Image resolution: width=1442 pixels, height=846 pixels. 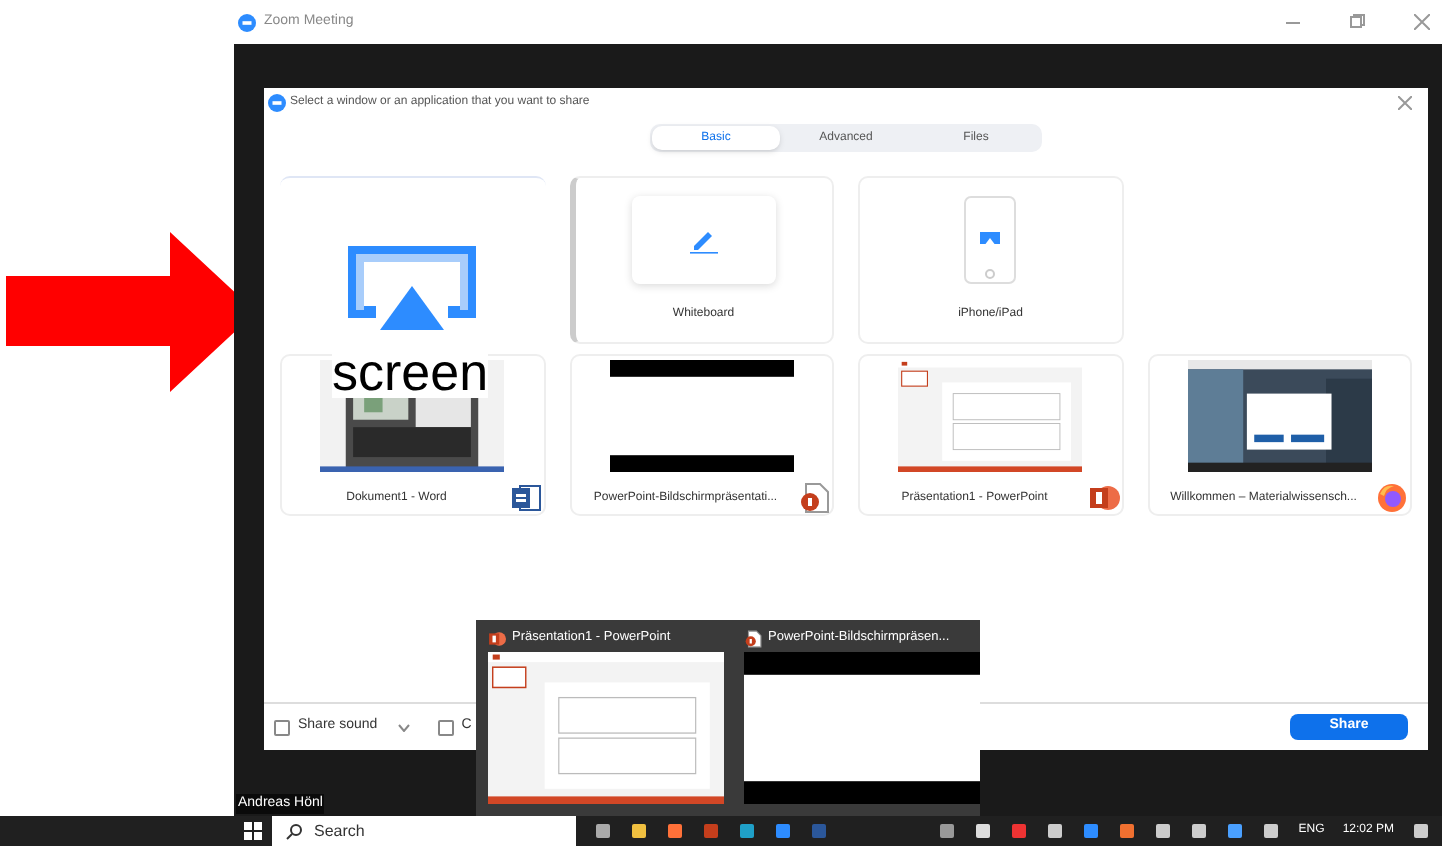 What do you see at coordinates (339, 831) in the screenshot?
I see `search-placeholder: Search` at bounding box center [339, 831].